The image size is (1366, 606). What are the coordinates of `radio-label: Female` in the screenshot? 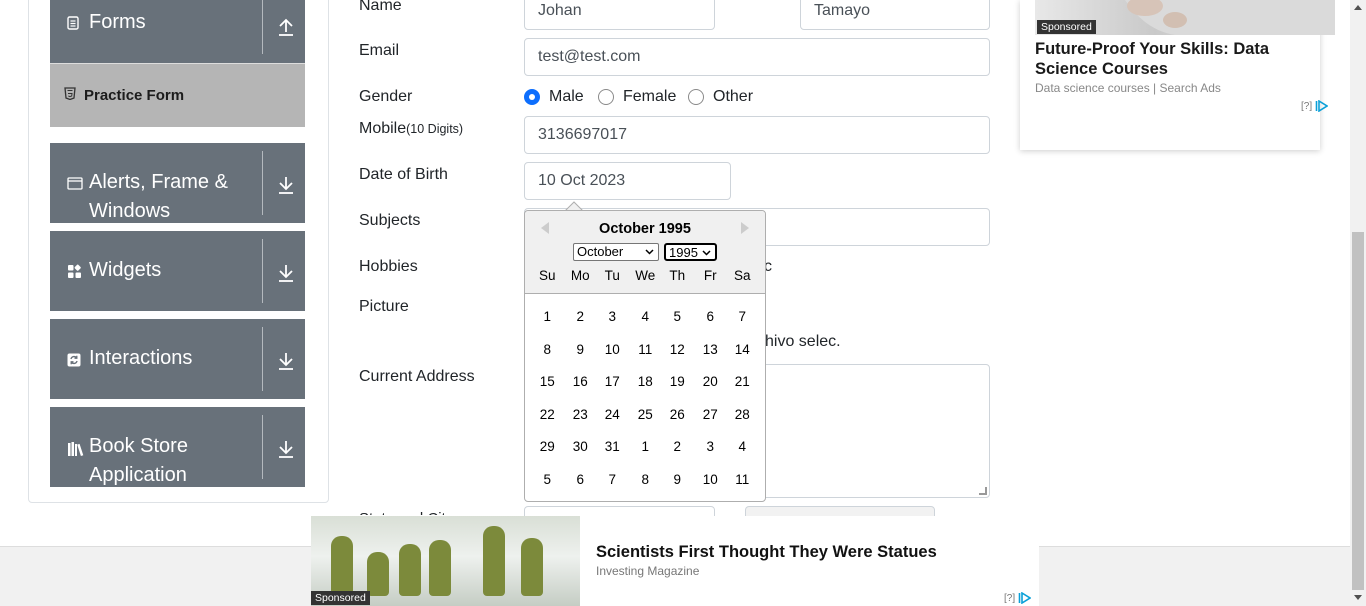 It's located at (650, 96).